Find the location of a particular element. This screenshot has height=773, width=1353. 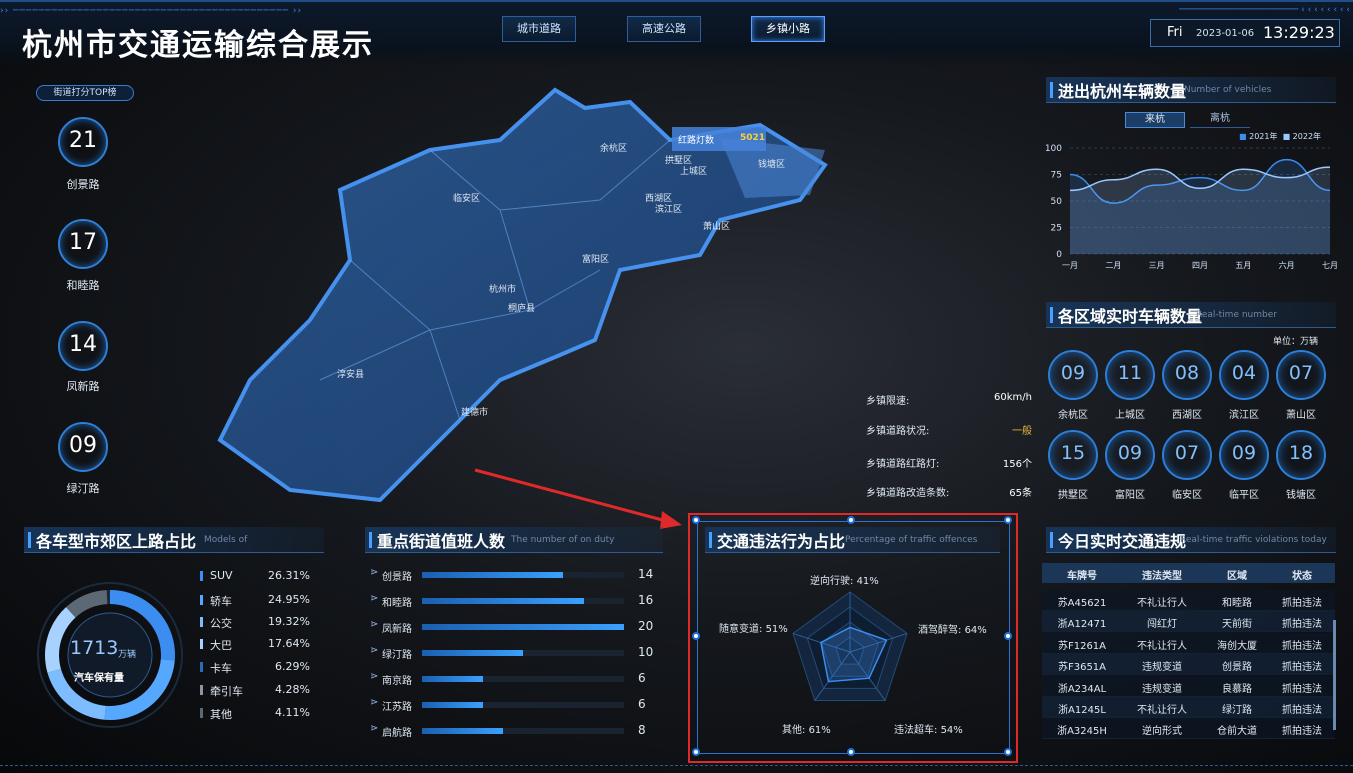

radar-label-name: 其他: is located at coordinates (794, 730).